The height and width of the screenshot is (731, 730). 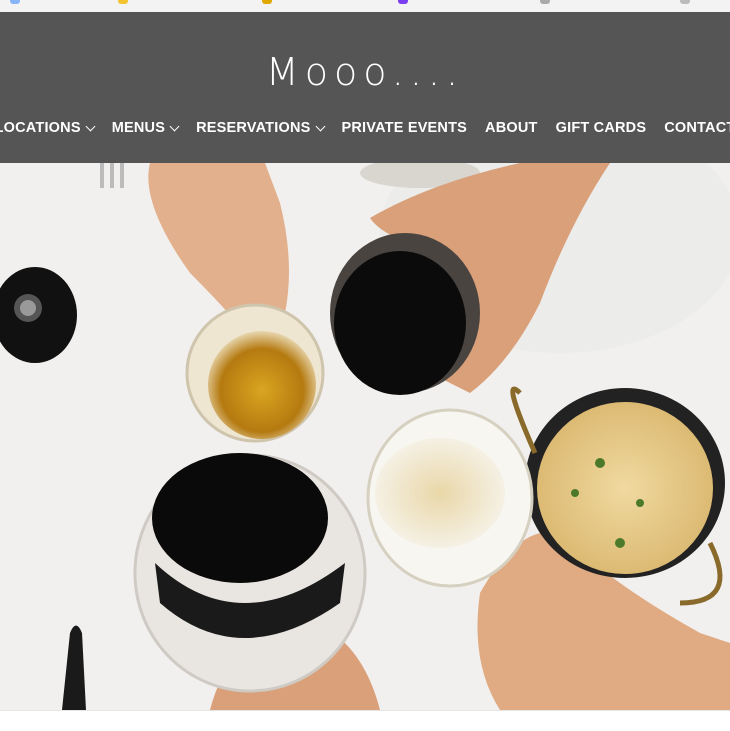 I want to click on nav-item-label: CONTACT, so click(x=697, y=128).